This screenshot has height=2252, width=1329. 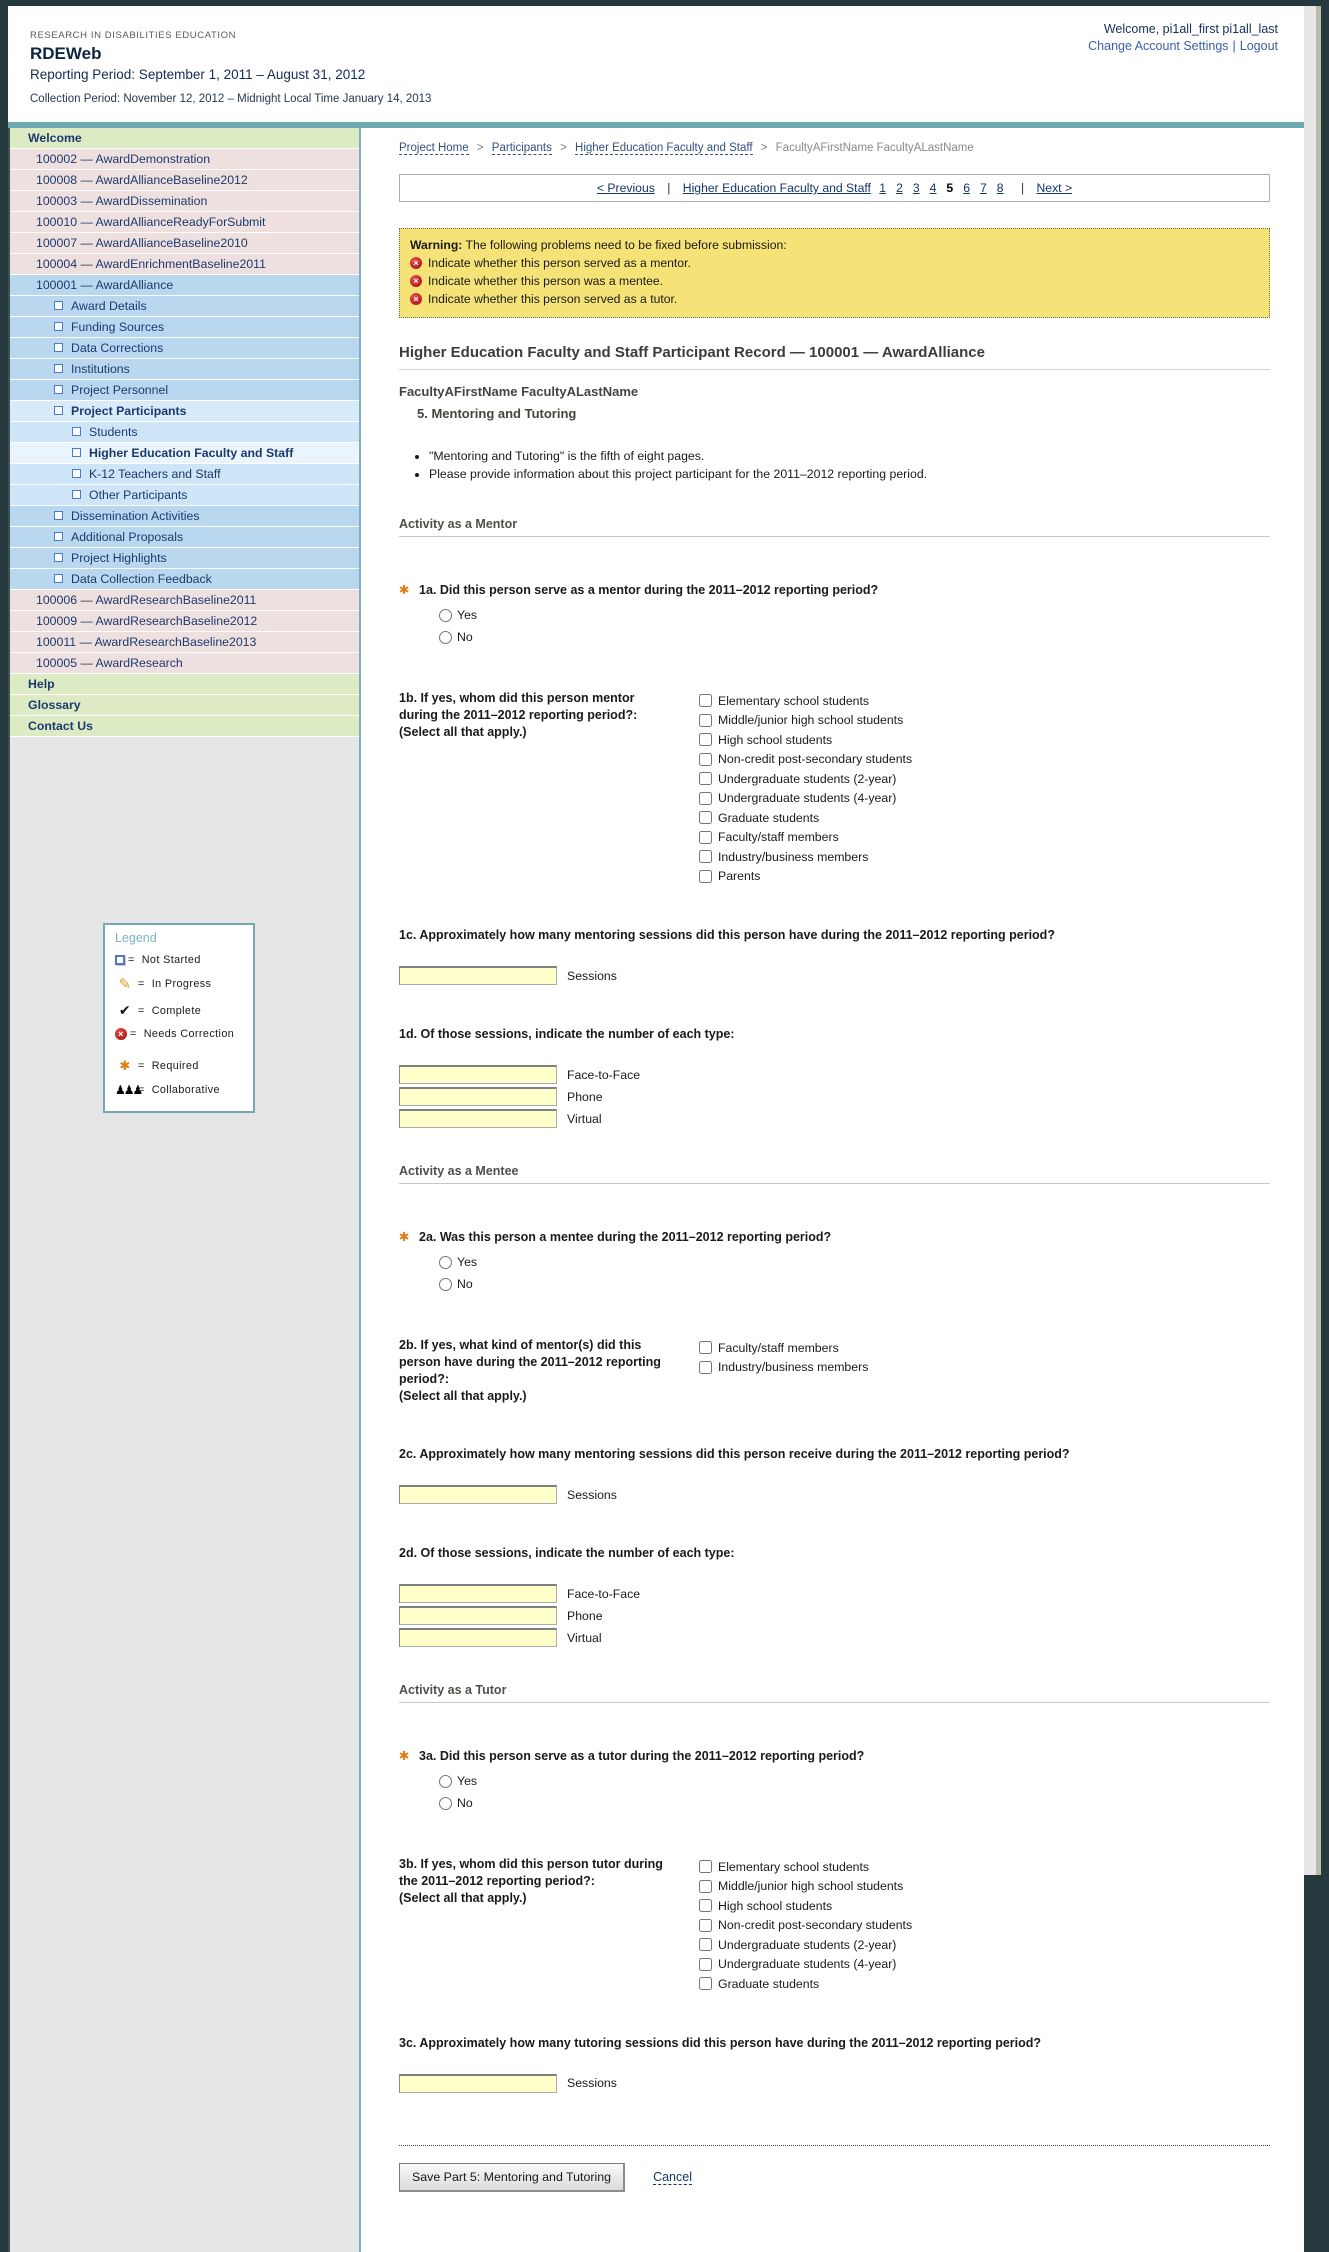 I want to click on sidebar-item: 100008 — AwardAllianceBaseline2012, so click(x=184, y=180).